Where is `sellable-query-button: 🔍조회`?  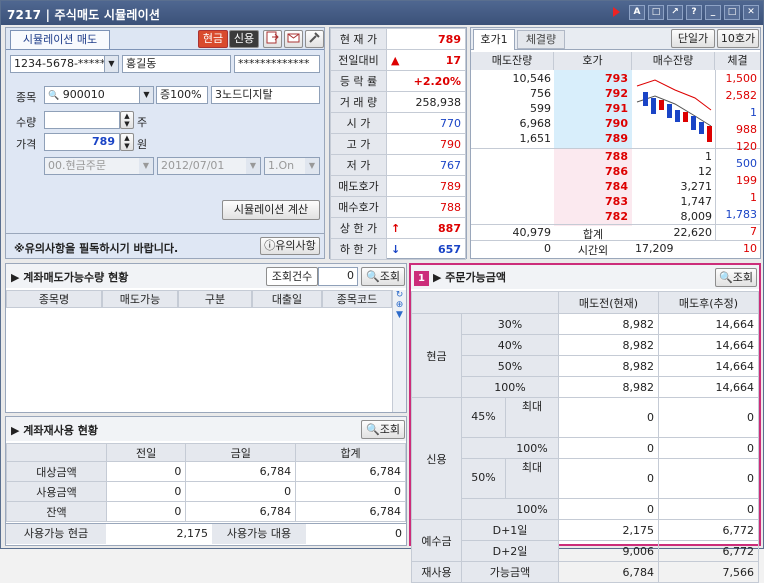 sellable-query-button: 🔍조회 is located at coordinates (383, 276).